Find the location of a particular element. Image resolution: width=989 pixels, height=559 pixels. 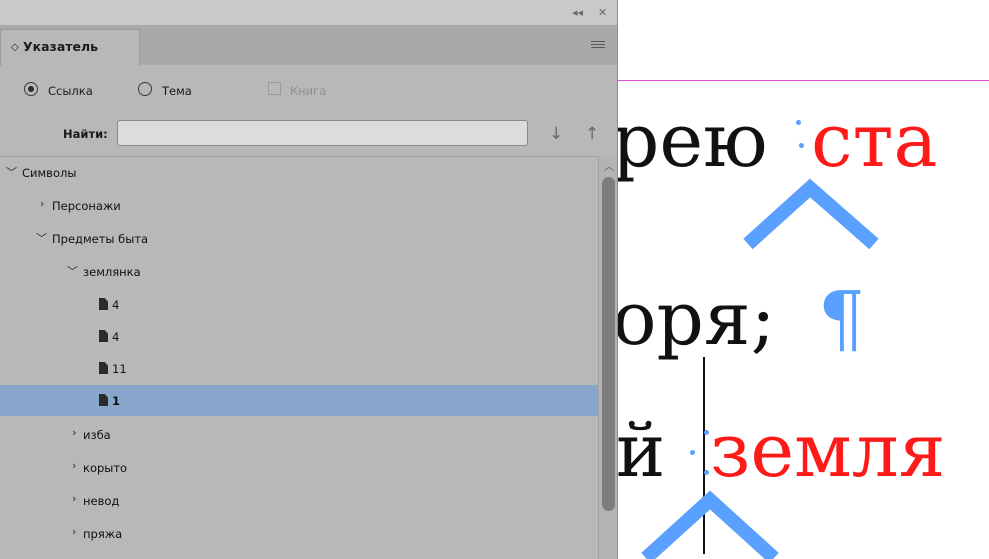

scrollbar-thumb is located at coordinates (608, 344).